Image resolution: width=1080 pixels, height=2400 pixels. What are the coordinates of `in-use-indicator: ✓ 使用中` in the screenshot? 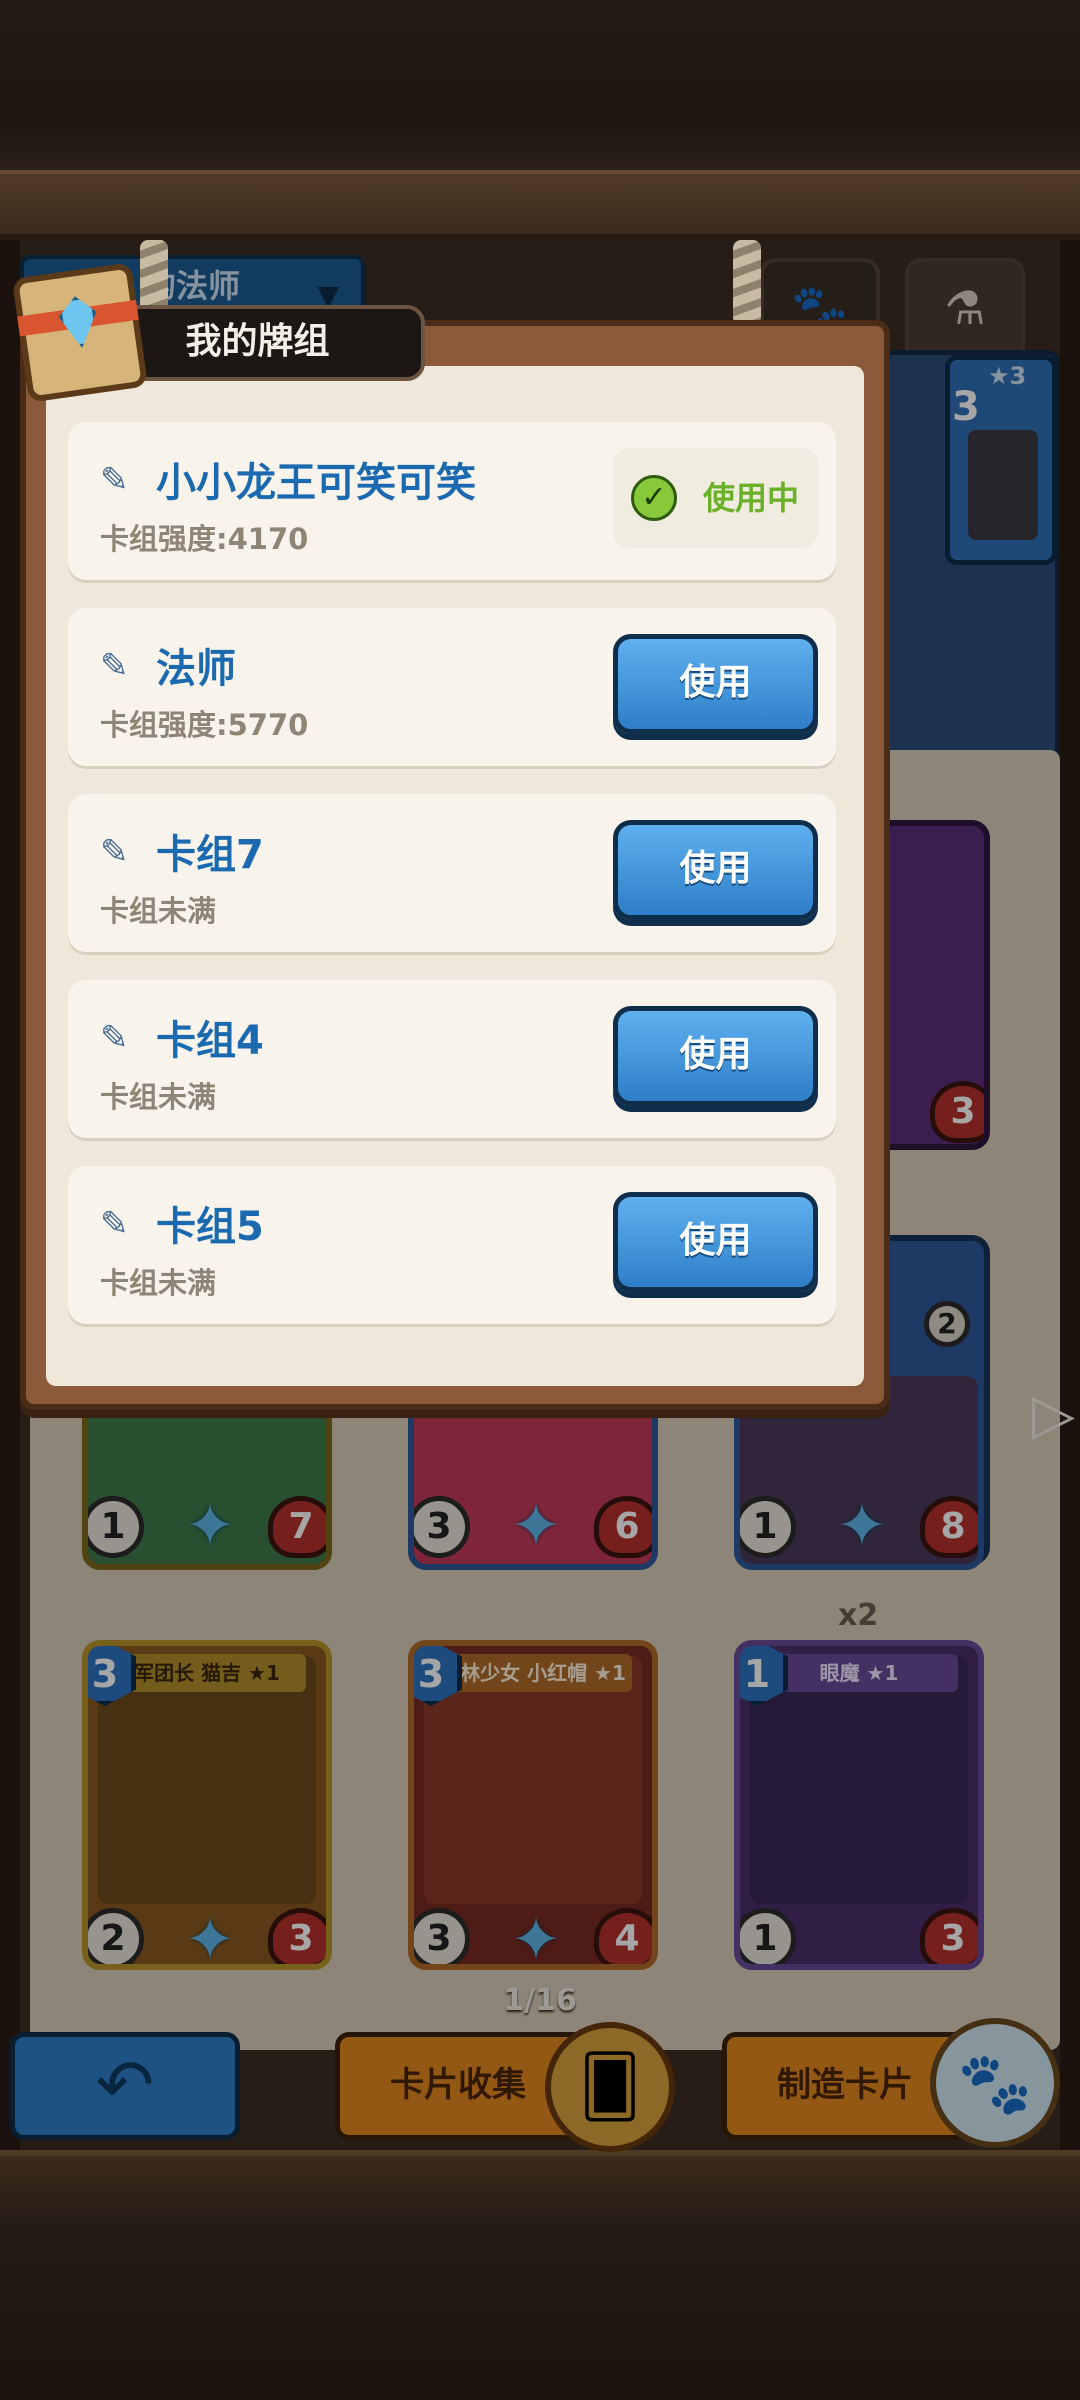 It's located at (715, 498).